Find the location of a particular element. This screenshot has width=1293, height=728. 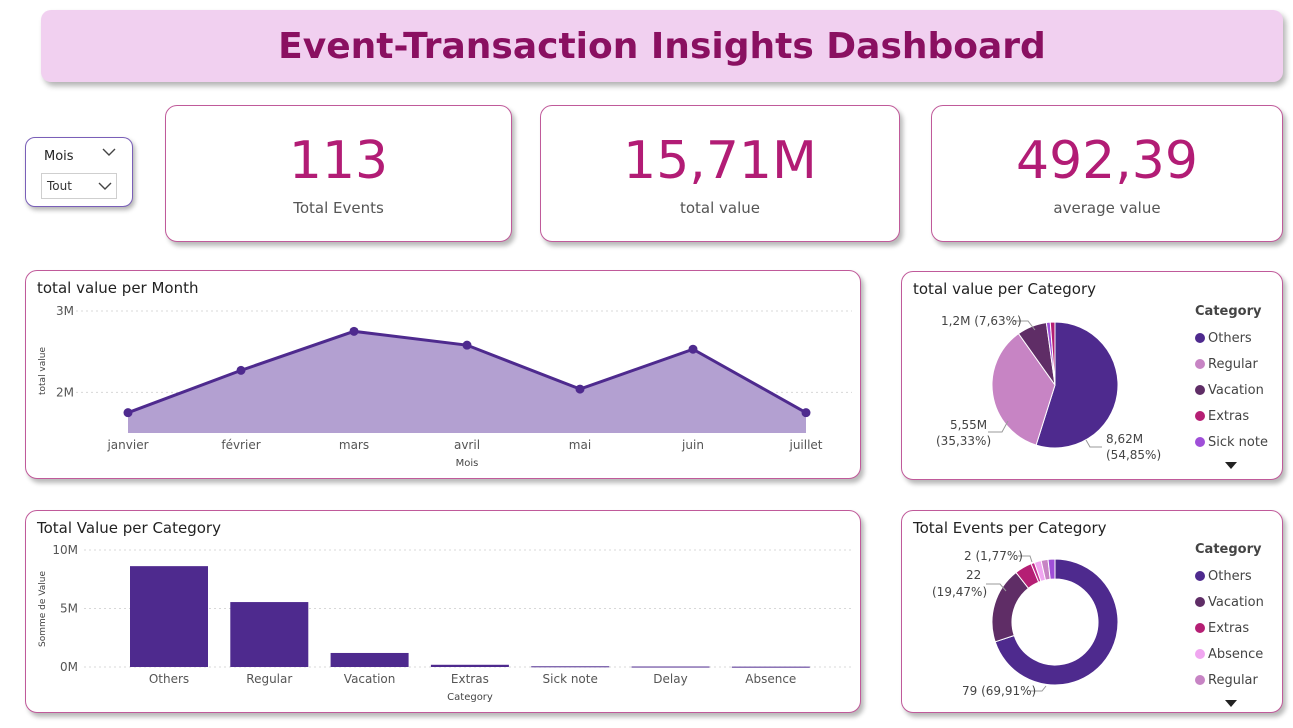

page-title: Event-Transaction Insights Dashboard is located at coordinates (662, 46).